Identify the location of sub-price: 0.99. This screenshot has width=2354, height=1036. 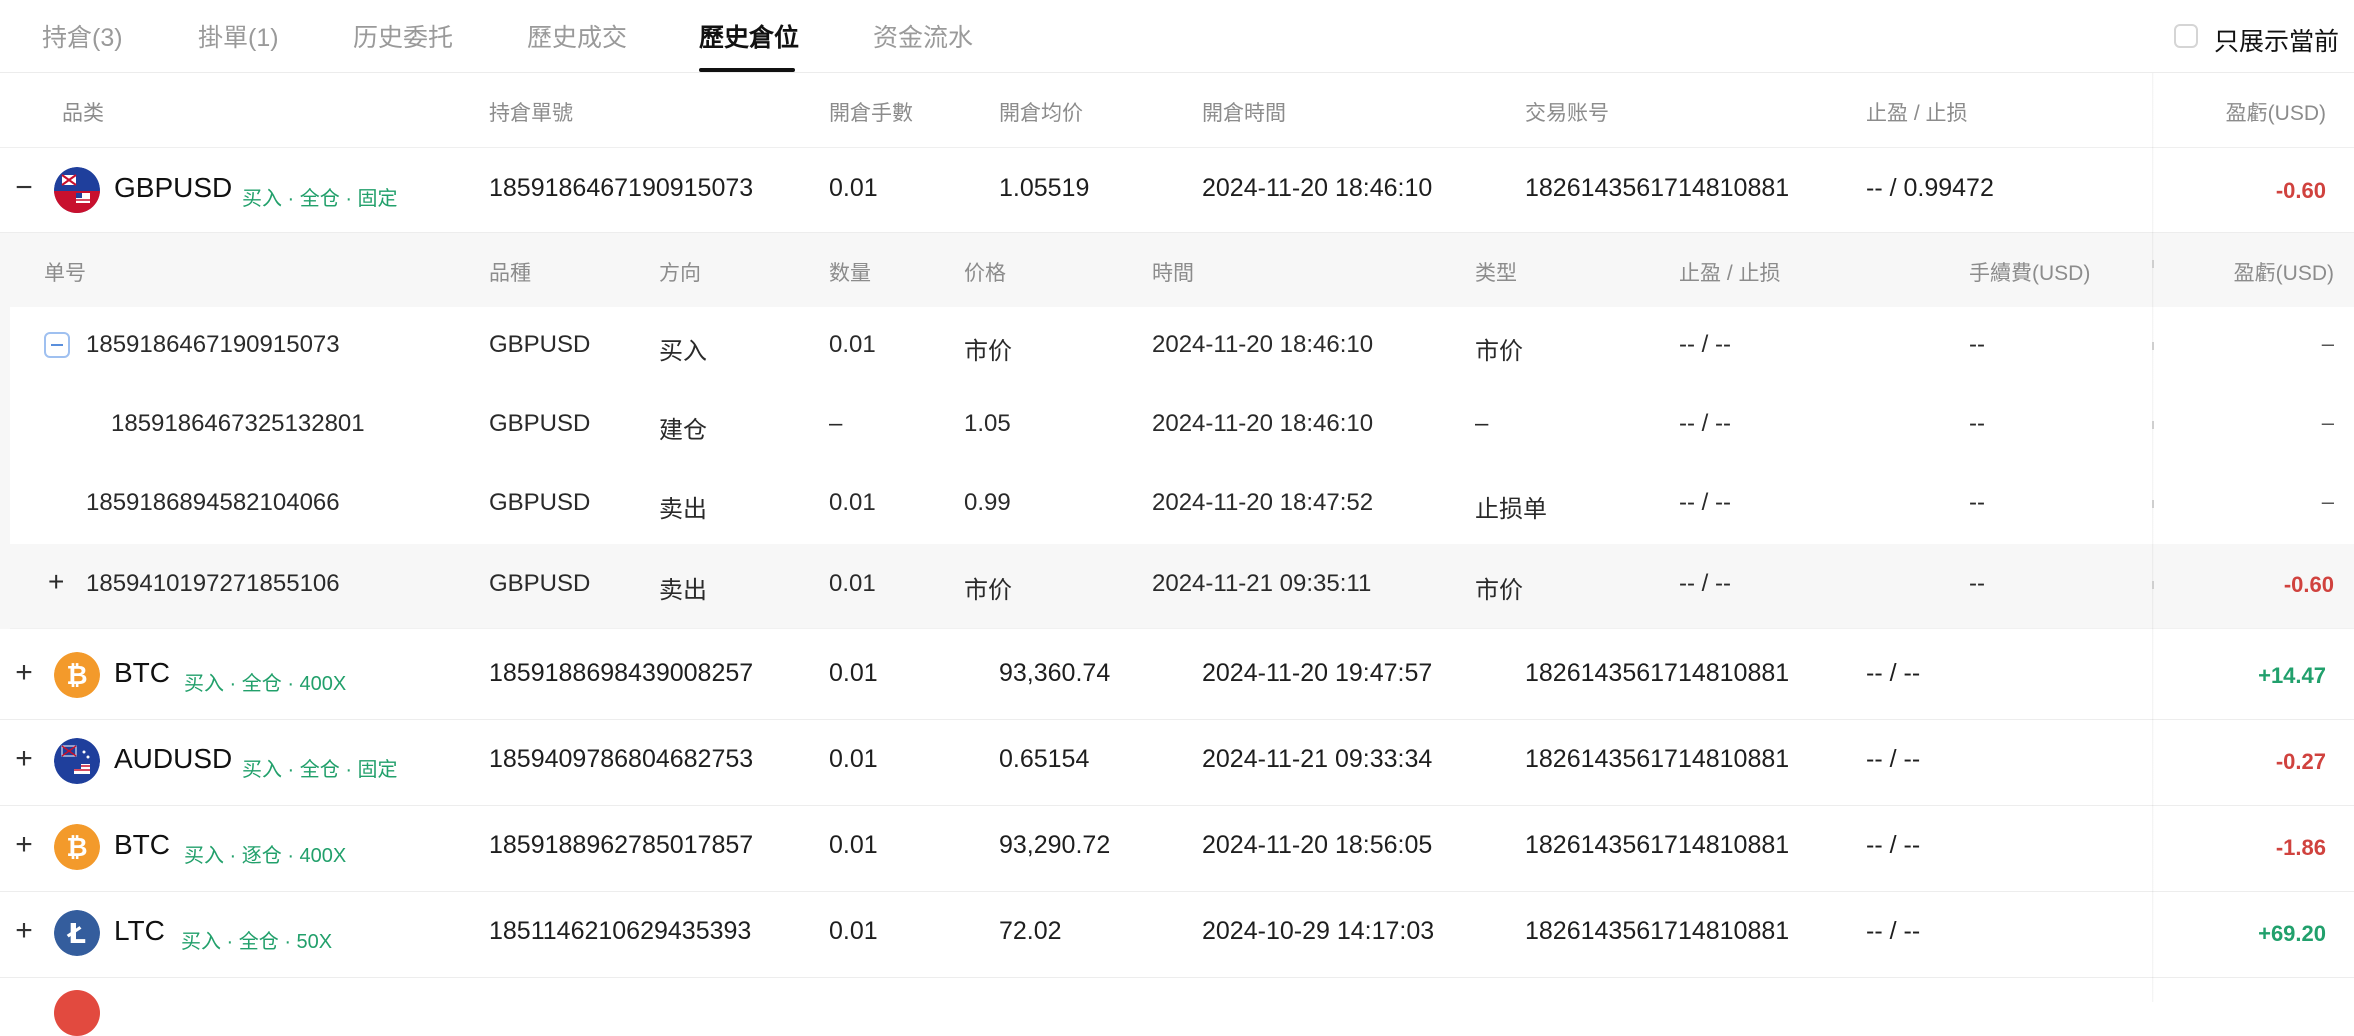
(987, 502).